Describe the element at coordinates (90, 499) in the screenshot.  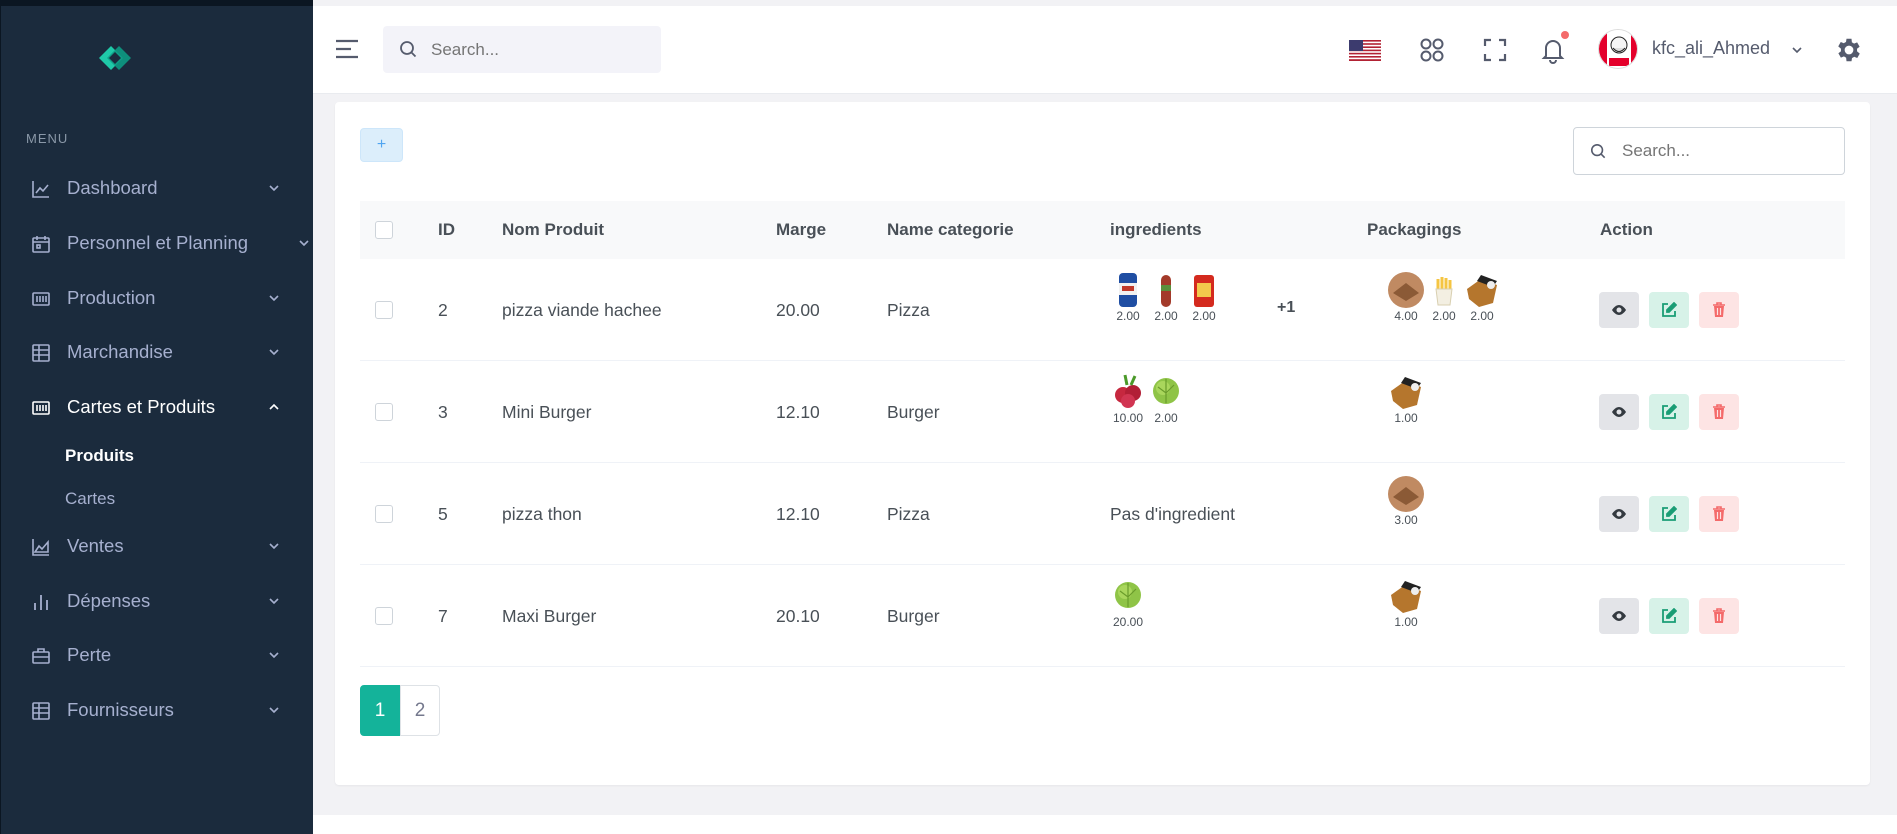
I see `sidebar-subitem-cartes: Cartes` at that location.